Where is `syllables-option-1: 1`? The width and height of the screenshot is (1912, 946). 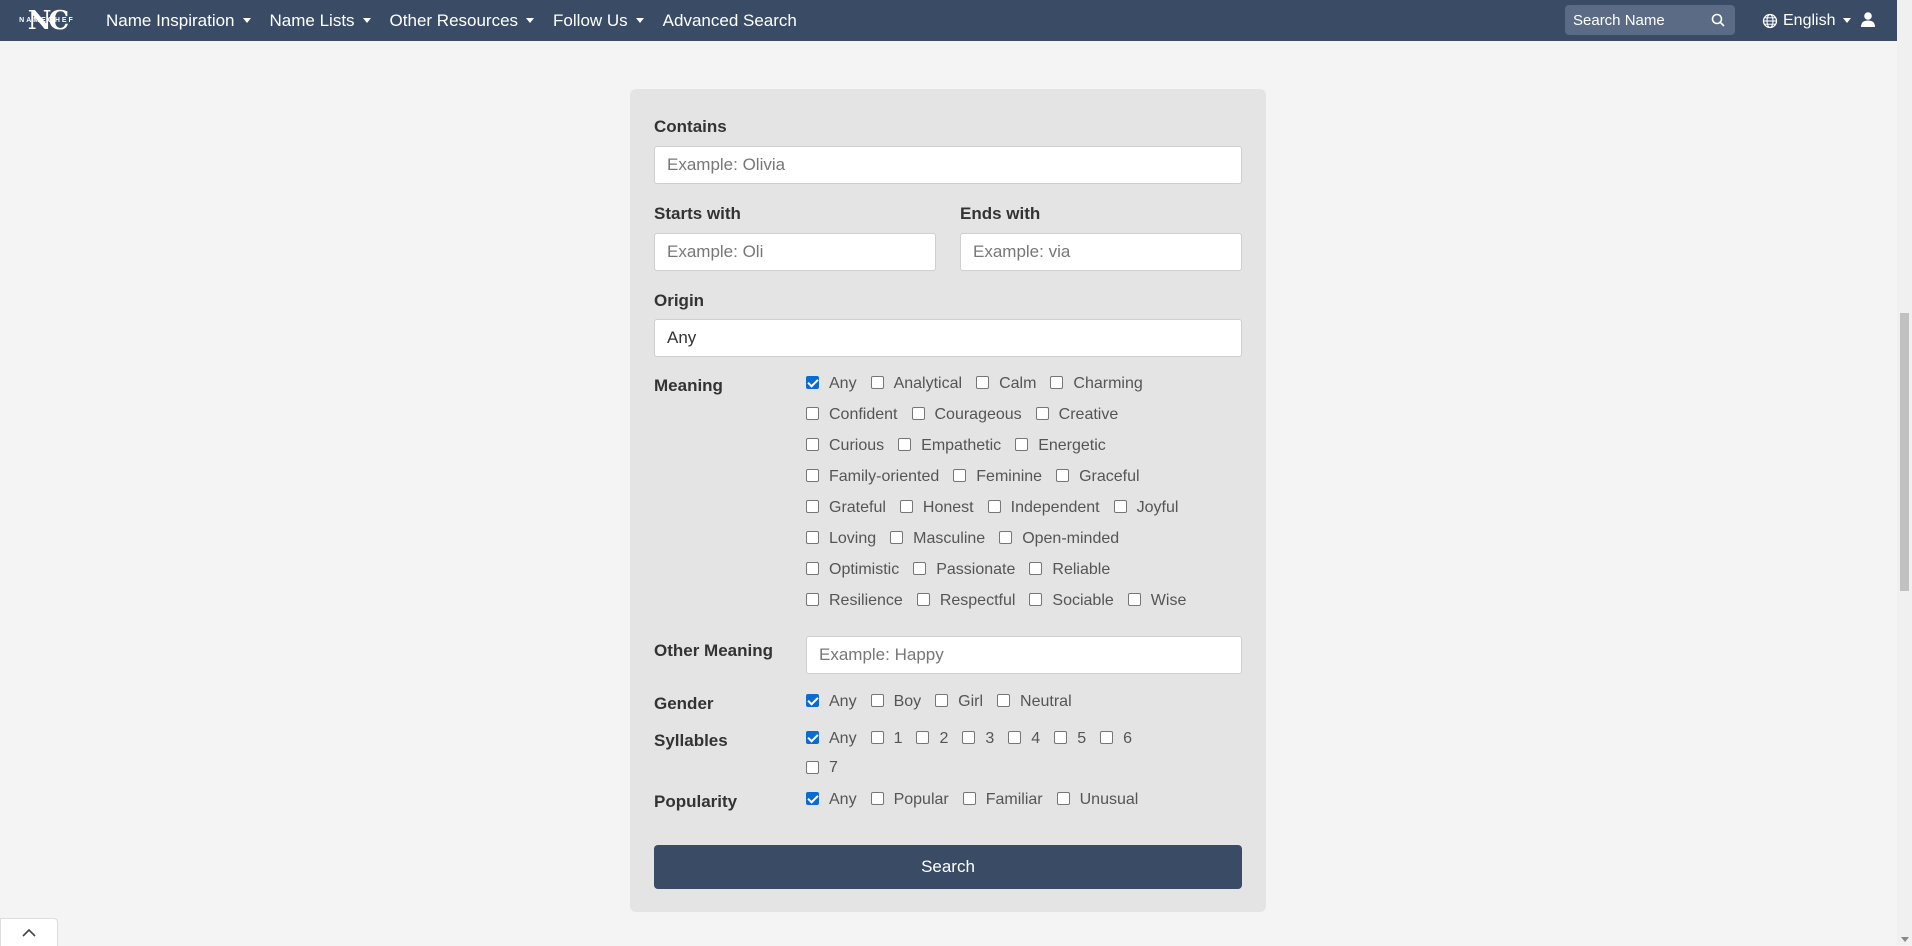
syllables-option-1: 1 is located at coordinates (886, 739).